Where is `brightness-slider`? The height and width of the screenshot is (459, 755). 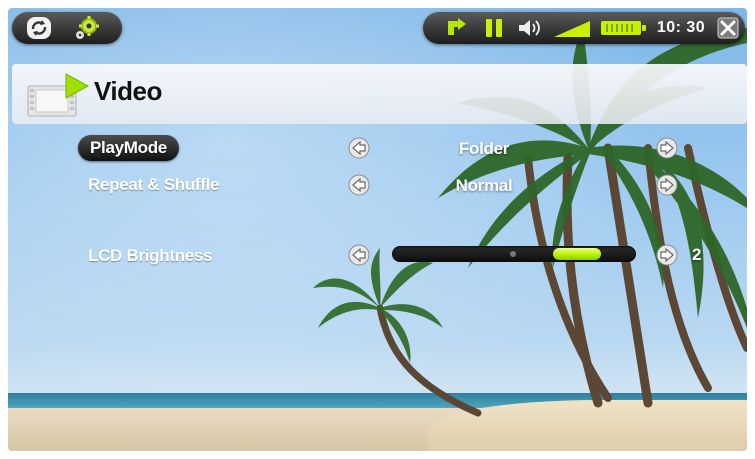
brightness-slider is located at coordinates (514, 254).